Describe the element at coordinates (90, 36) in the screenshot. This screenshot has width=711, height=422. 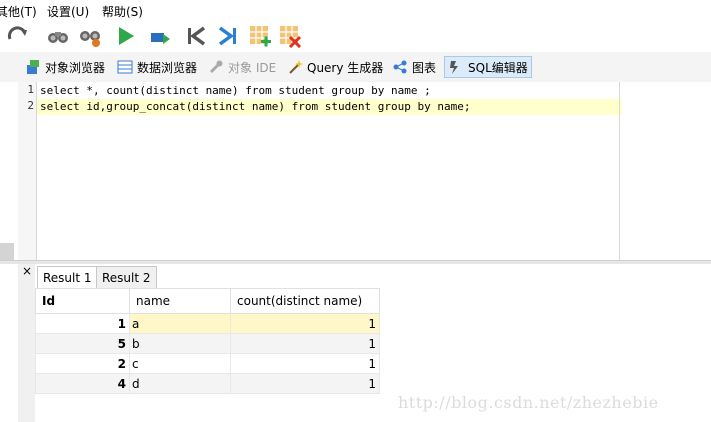
I see `binoculars-gear-icon` at that location.